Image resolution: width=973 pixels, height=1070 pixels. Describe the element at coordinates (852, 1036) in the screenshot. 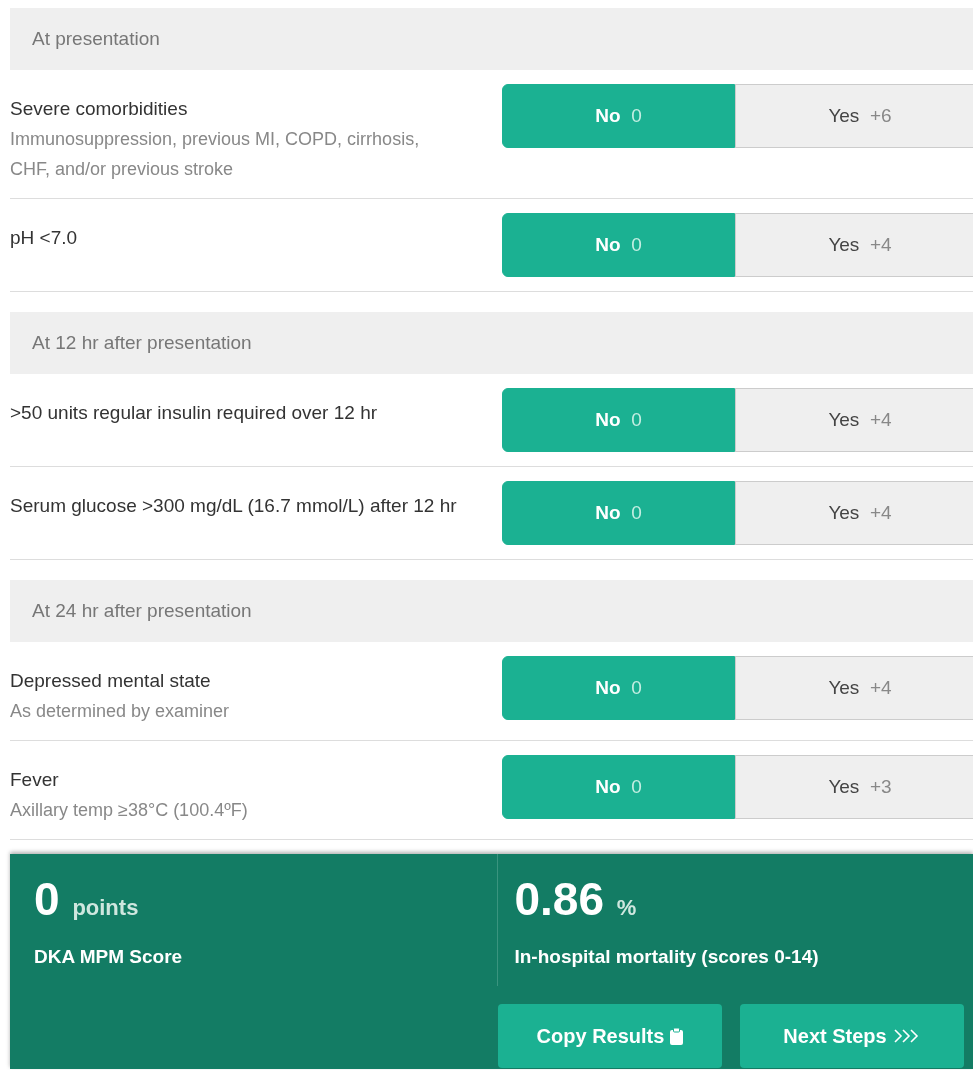

I see `next-steps-button: Next Steps` at that location.